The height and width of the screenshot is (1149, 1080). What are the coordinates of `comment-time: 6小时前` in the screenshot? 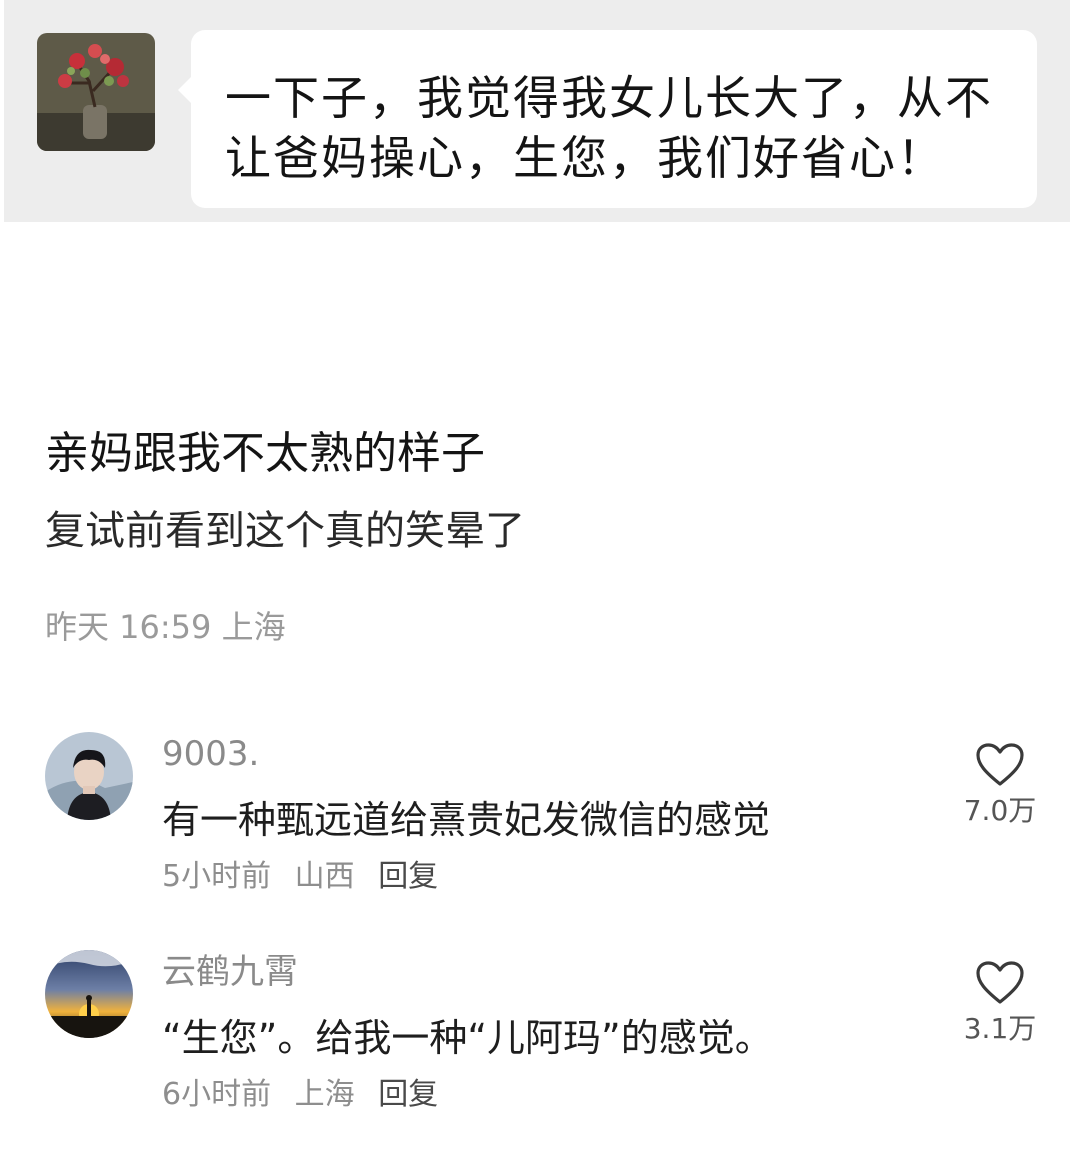 It's located at (217, 1094).